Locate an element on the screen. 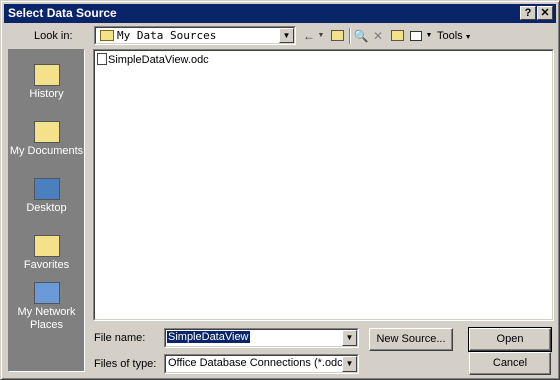  title-bar: Select Data Source ? ✕ is located at coordinates (280, 13).